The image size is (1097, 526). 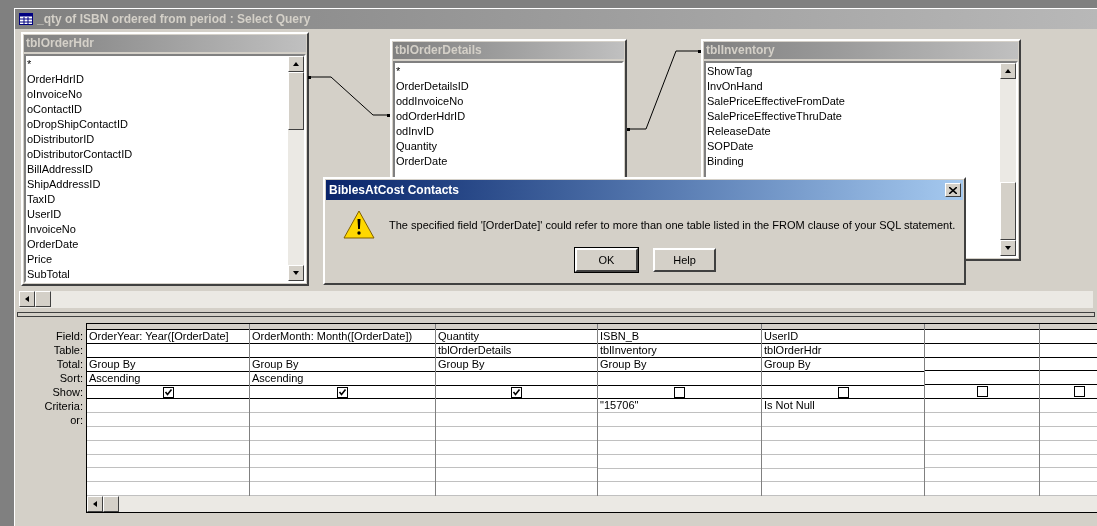 What do you see at coordinates (789, 406) in the screenshot?
I see `grid-criteria-cell: Is Not Null` at bounding box center [789, 406].